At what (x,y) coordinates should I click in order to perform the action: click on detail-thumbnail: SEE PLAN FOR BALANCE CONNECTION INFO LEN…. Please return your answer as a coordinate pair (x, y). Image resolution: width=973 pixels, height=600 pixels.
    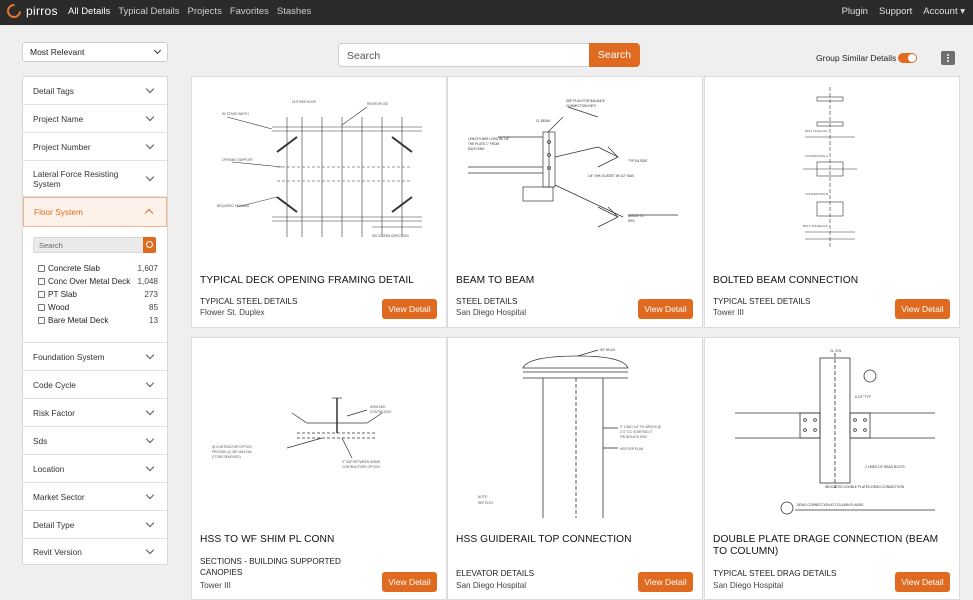
    Looking at the image, I should click on (575, 172).